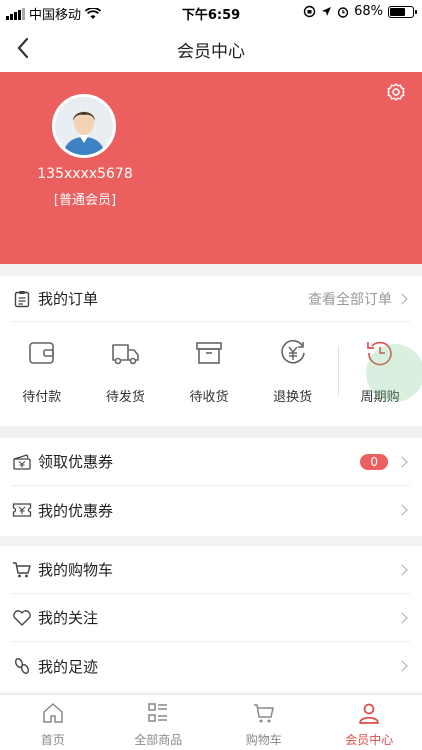 Image resolution: width=422 pixels, height=750 pixels. What do you see at coordinates (41, 353) in the screenshot?
I see `wallet-icon` at bounding box center [41, 353].